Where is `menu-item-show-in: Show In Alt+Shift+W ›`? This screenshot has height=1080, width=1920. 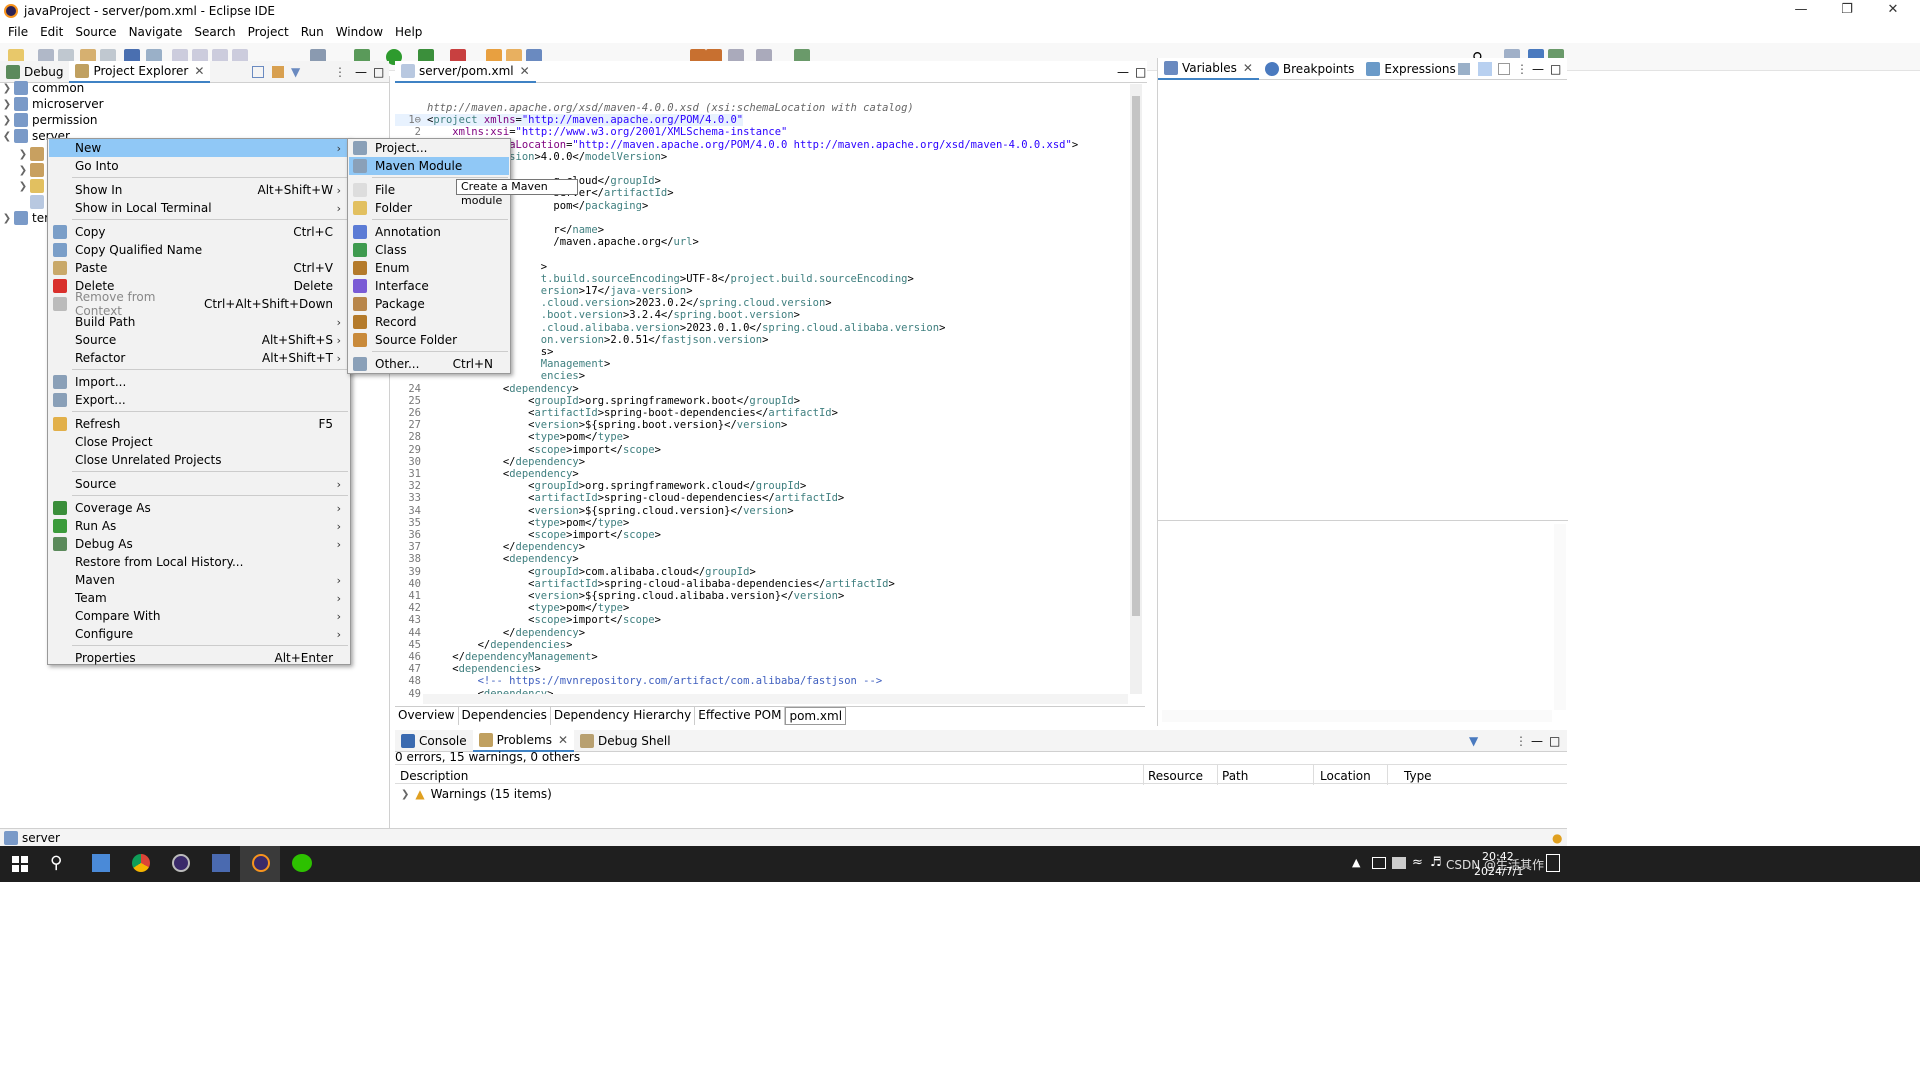 menu-item-show-in: Show In Alt+Shift+W › is located at coordinates (199, 190).